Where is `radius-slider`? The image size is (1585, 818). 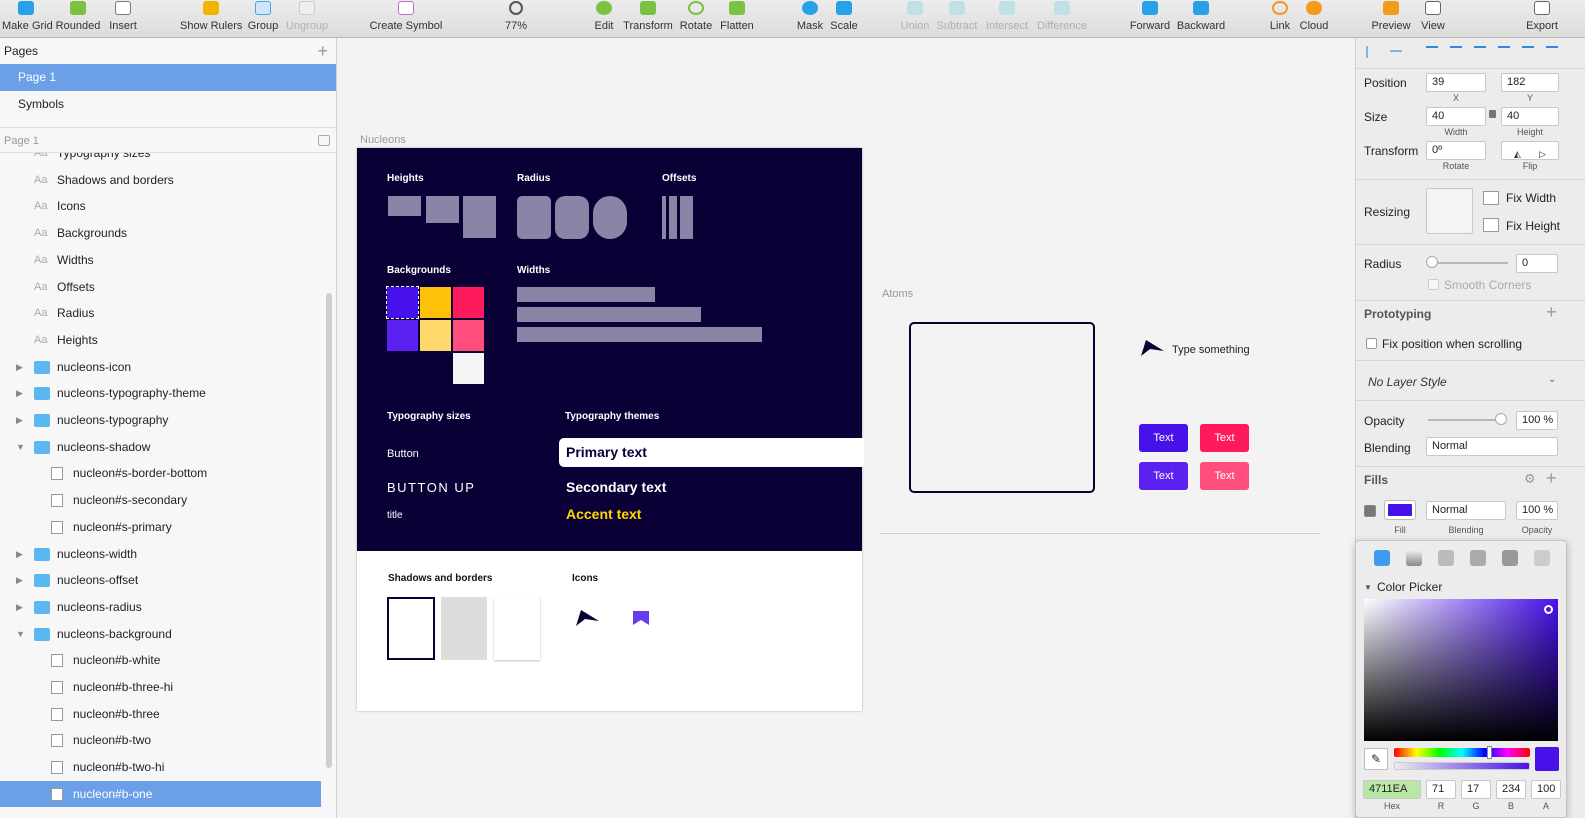 radius-slider is located at coordinates (1468, 263).